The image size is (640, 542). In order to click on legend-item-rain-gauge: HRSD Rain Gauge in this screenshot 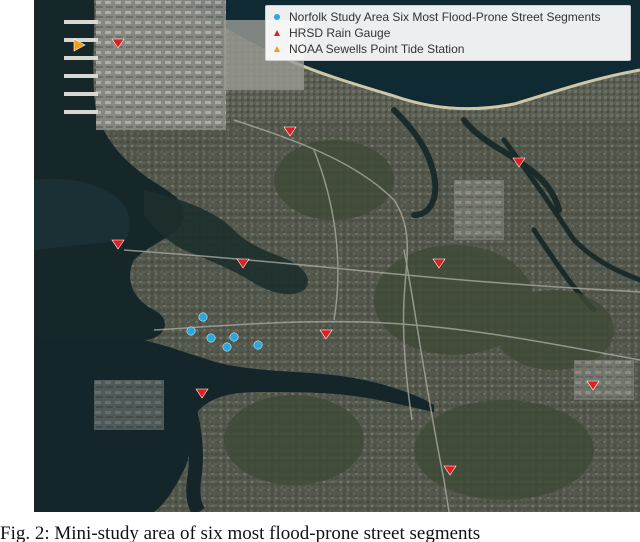, I will do `click(448, 33)`.